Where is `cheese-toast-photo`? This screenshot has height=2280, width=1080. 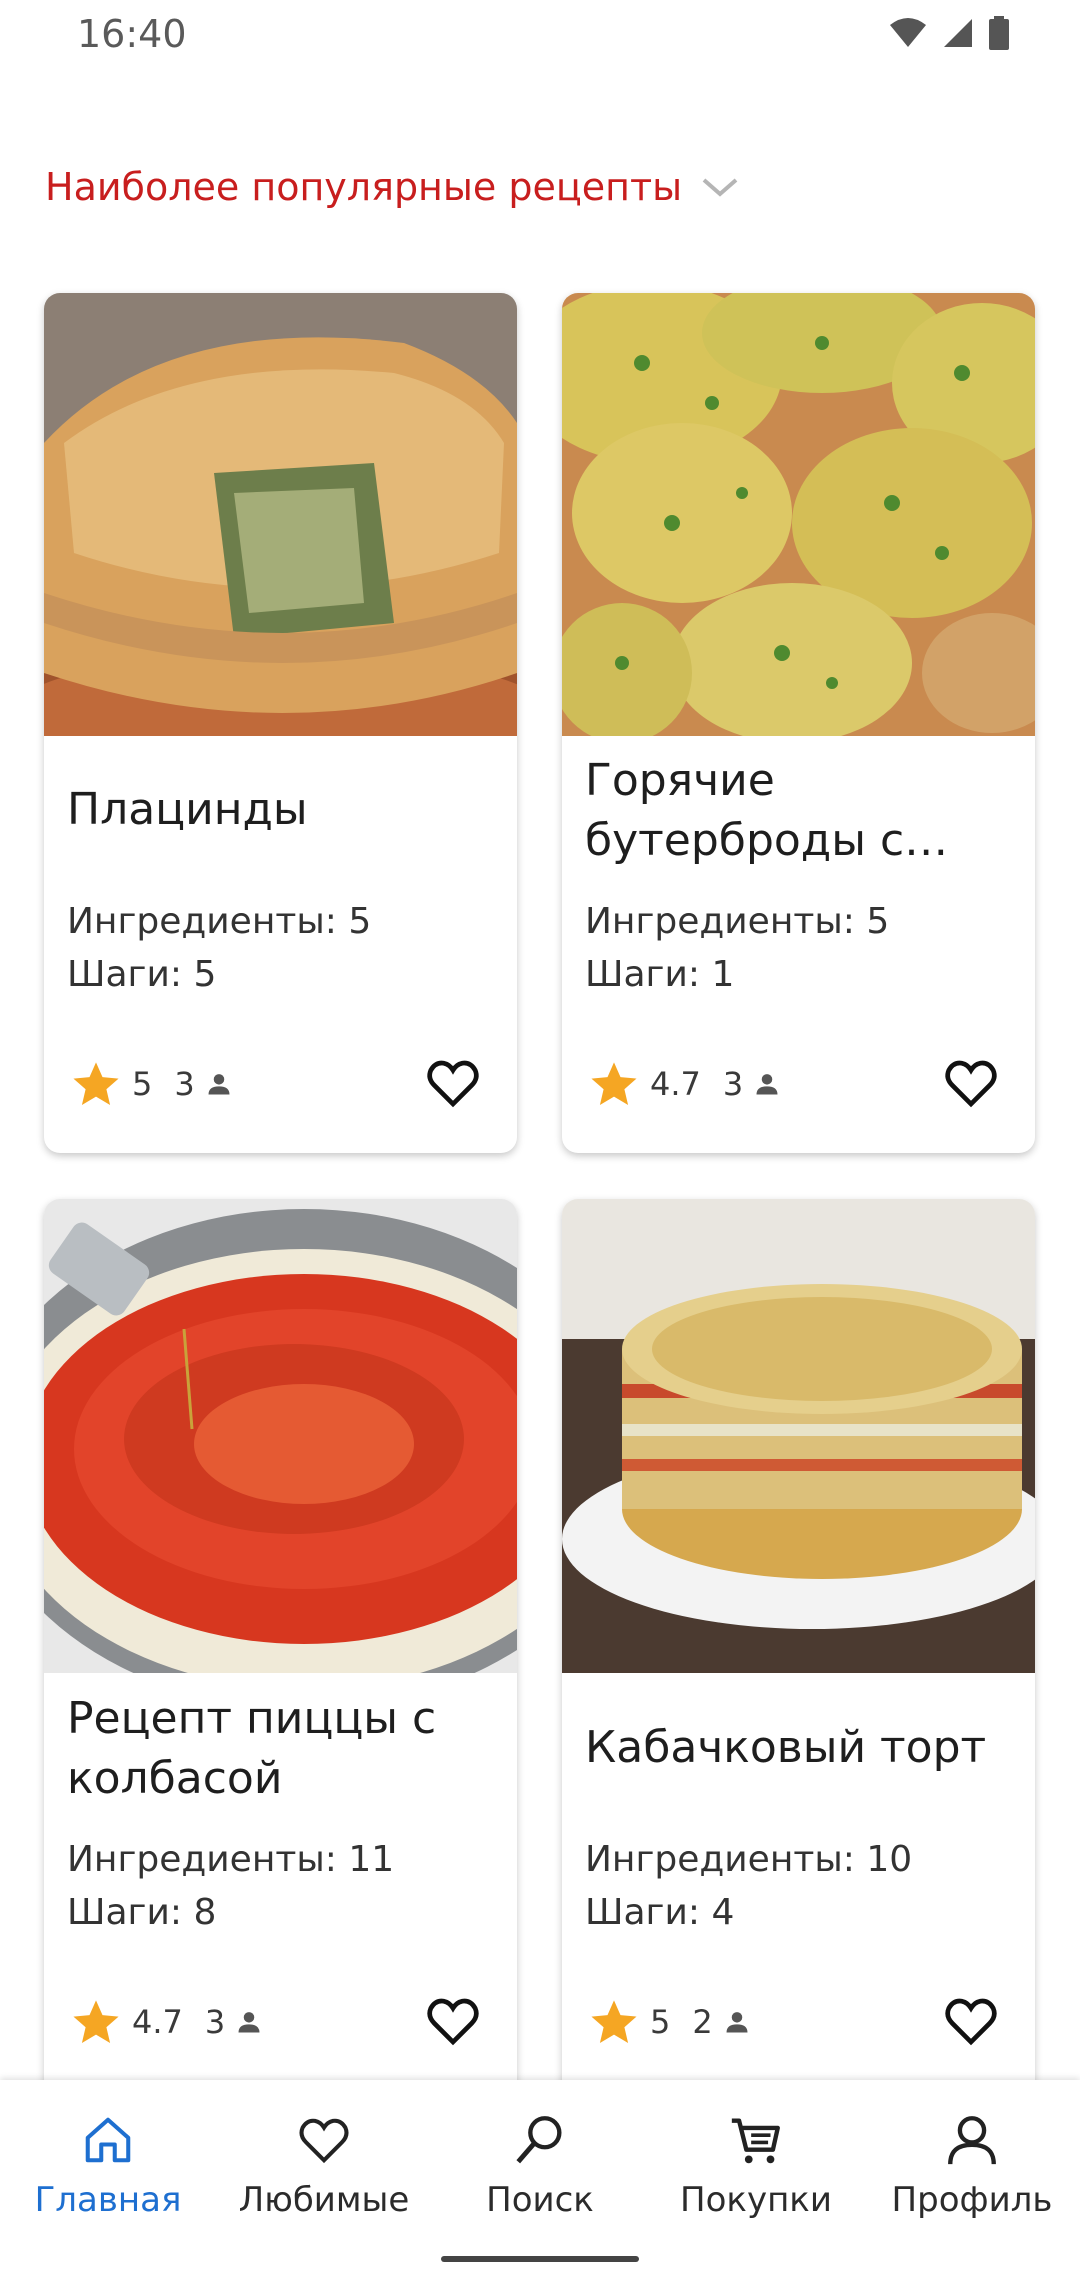 cheese-toast-photo is located at coordinates (798, 514).